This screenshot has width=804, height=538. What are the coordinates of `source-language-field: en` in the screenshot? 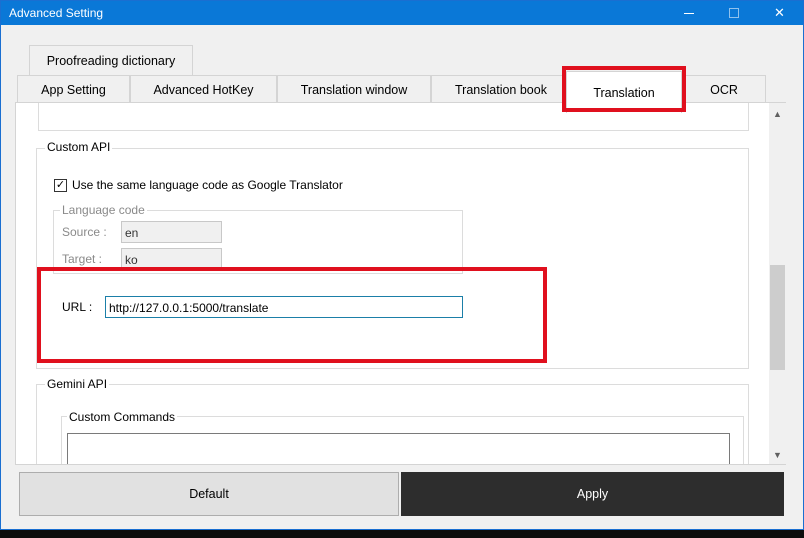 It's located at (171, 232).